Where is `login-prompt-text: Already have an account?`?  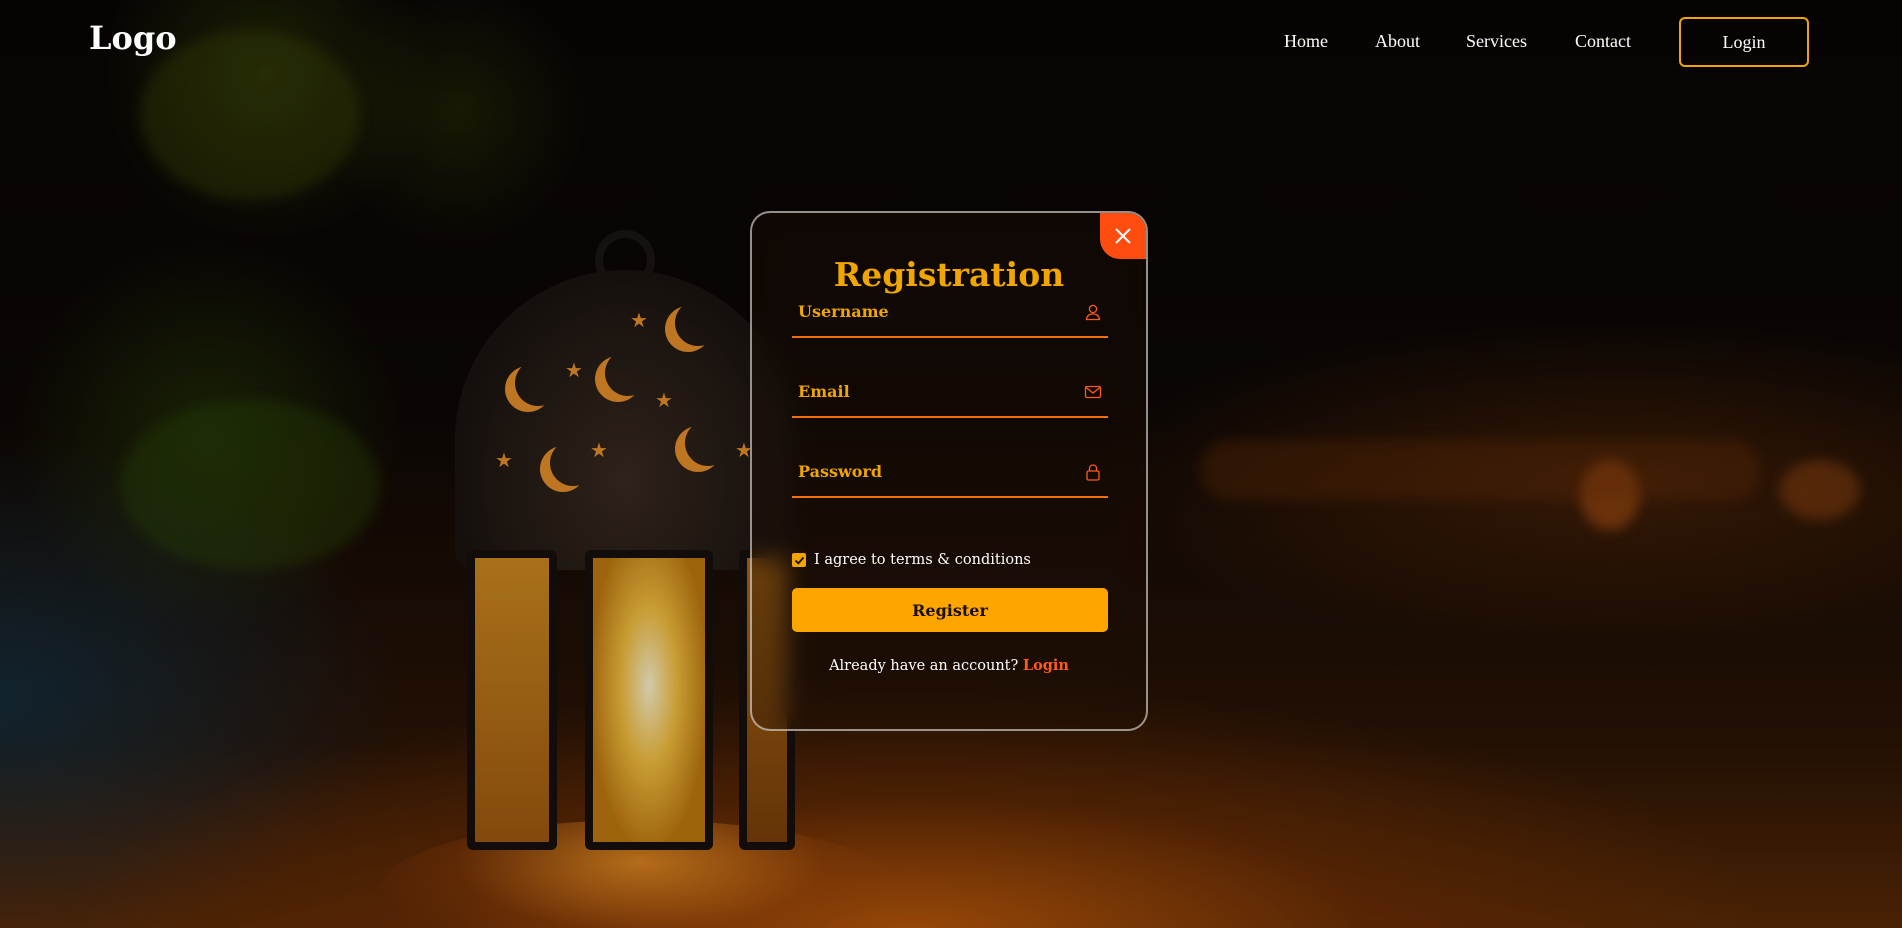
login-prompt-text: Already have an account? is located at coordinates (924, 666).